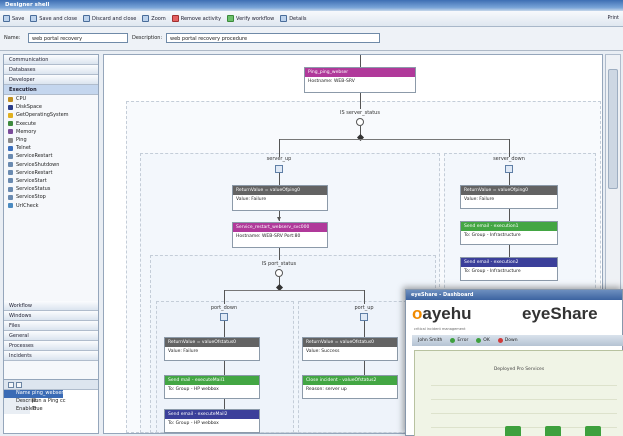  Describe the element at coordinates (51, 326) in the screenshot. I see `section-files: Files` at that location.